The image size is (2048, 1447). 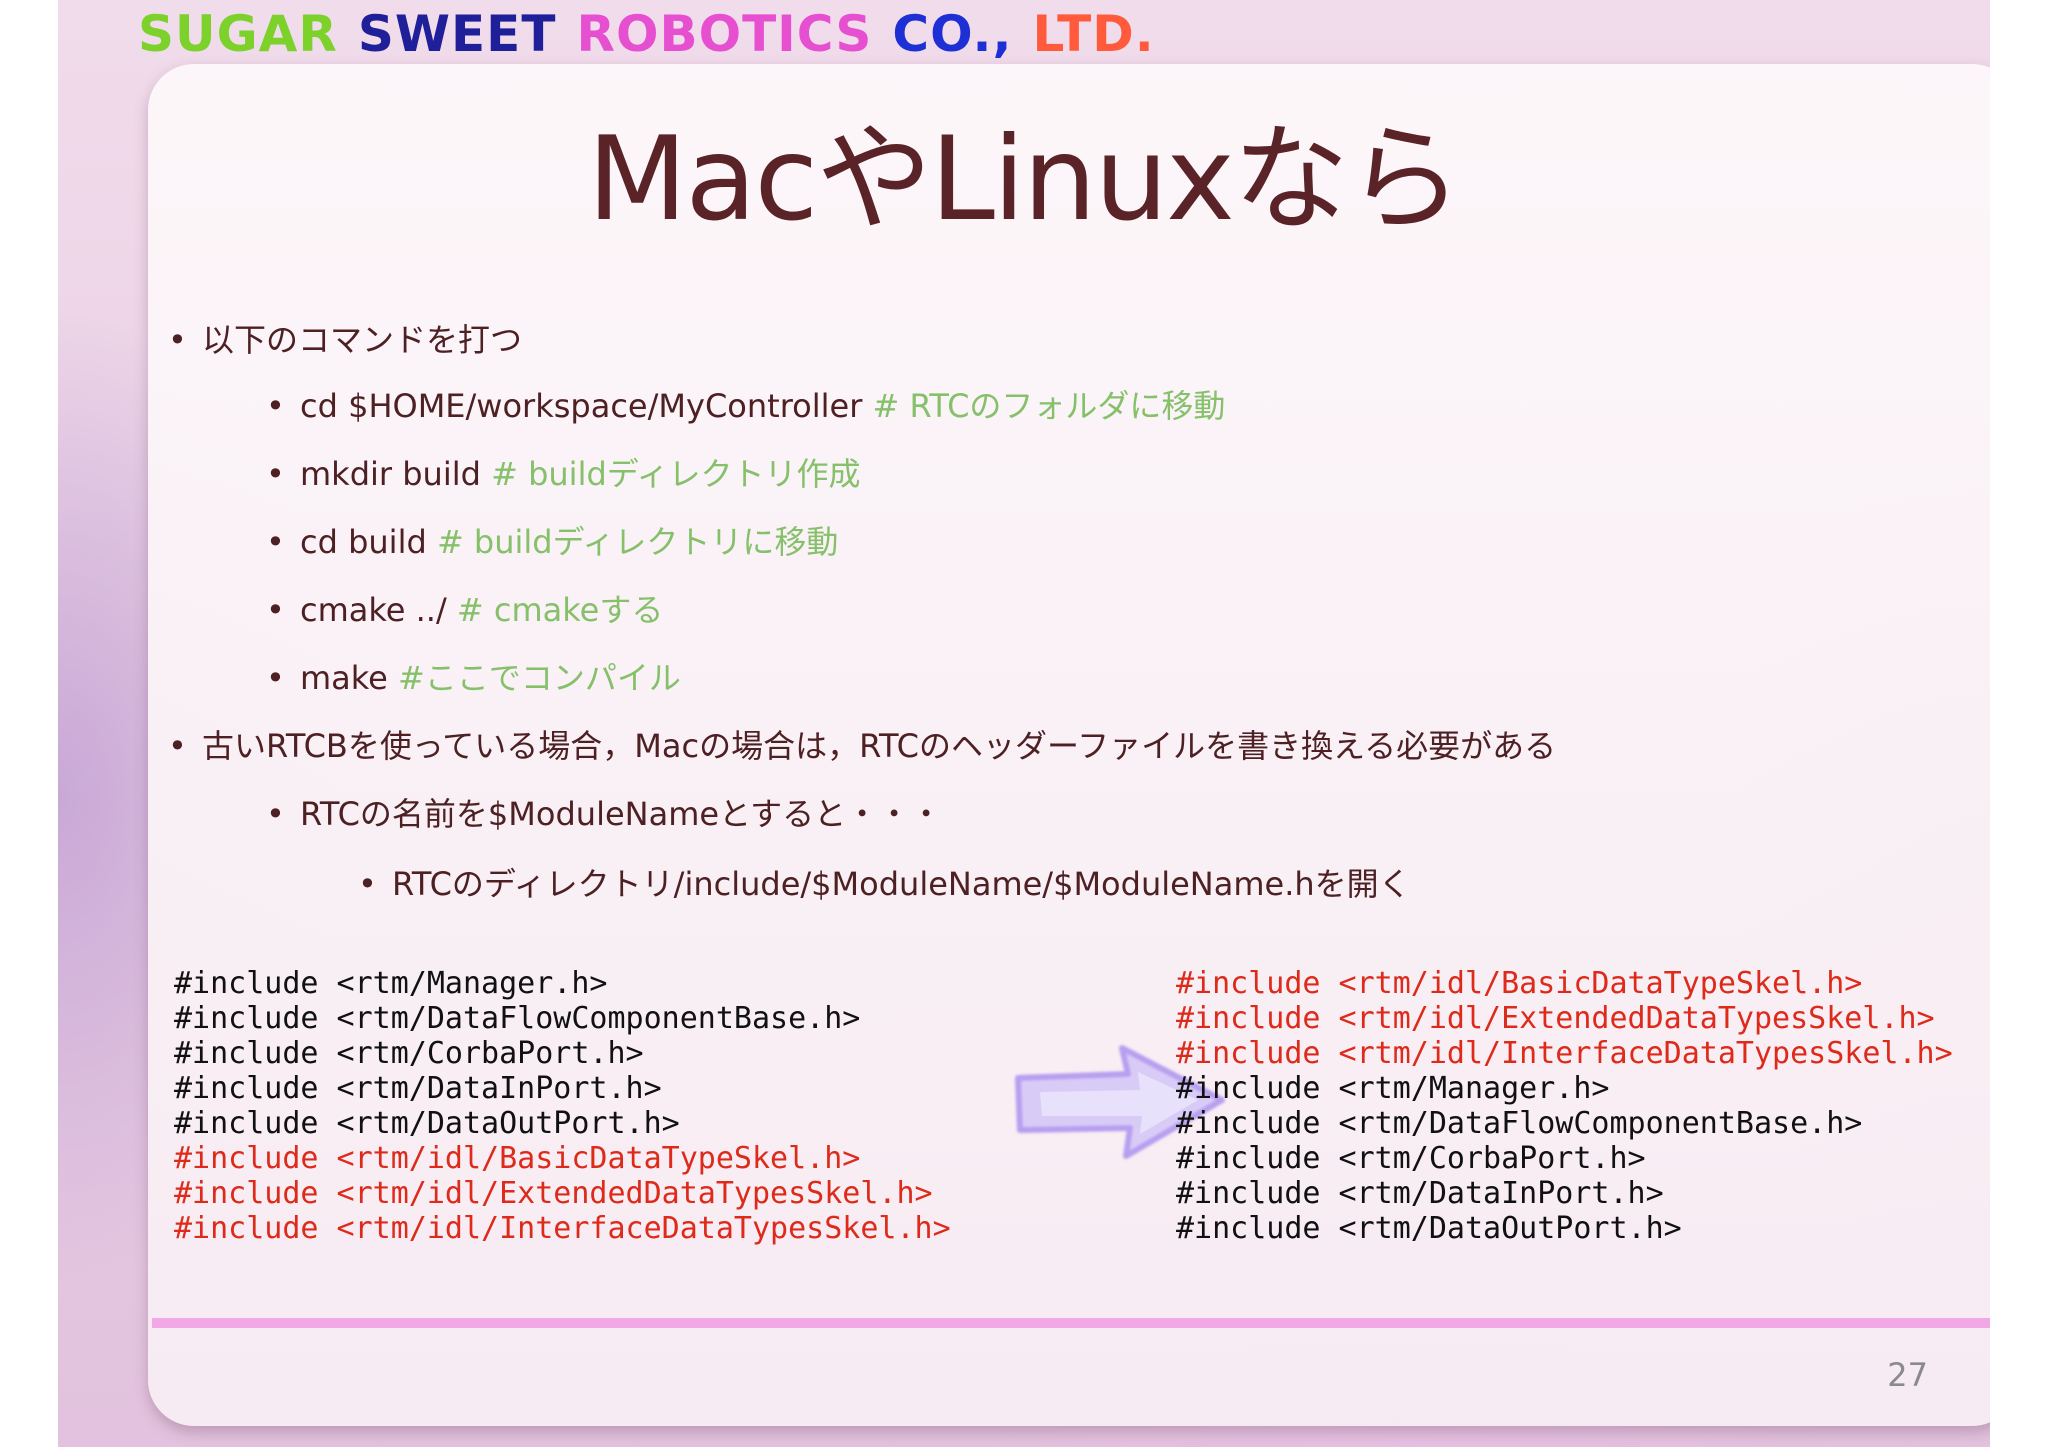 I want to click on brand-word: CO.,, so click(x=952, y=34).